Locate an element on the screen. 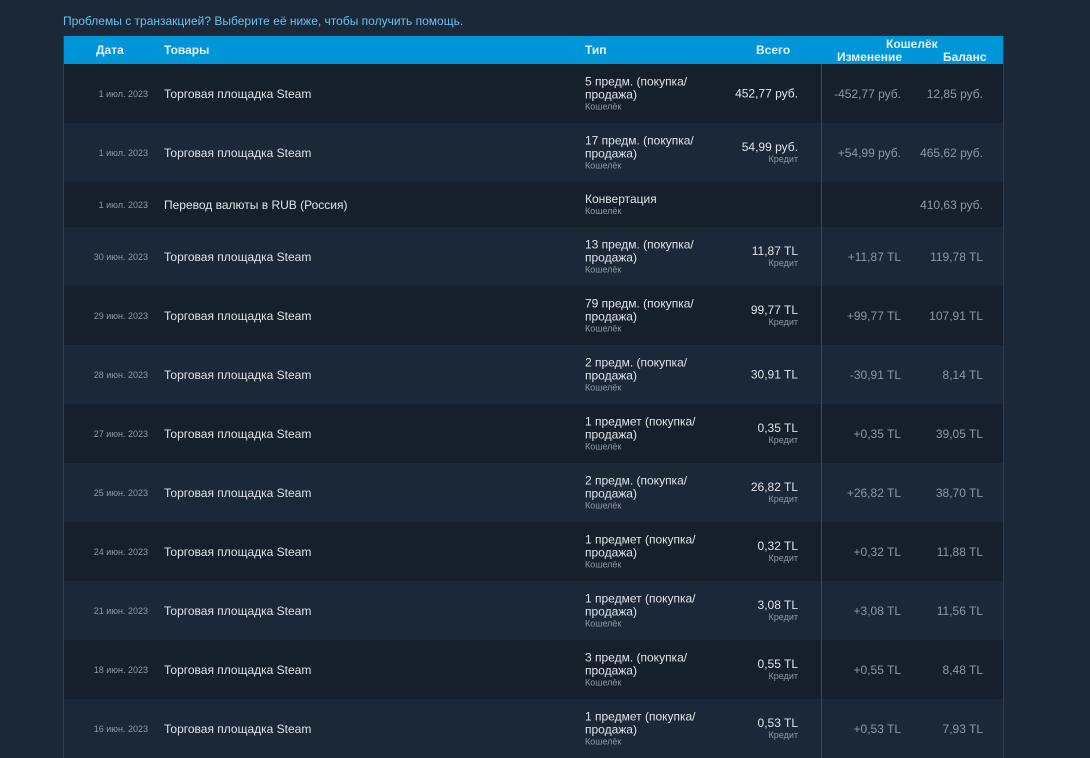 The image size is (1090, 758). row-total-value: 3,08 TL is located at coordinates (777, 604).